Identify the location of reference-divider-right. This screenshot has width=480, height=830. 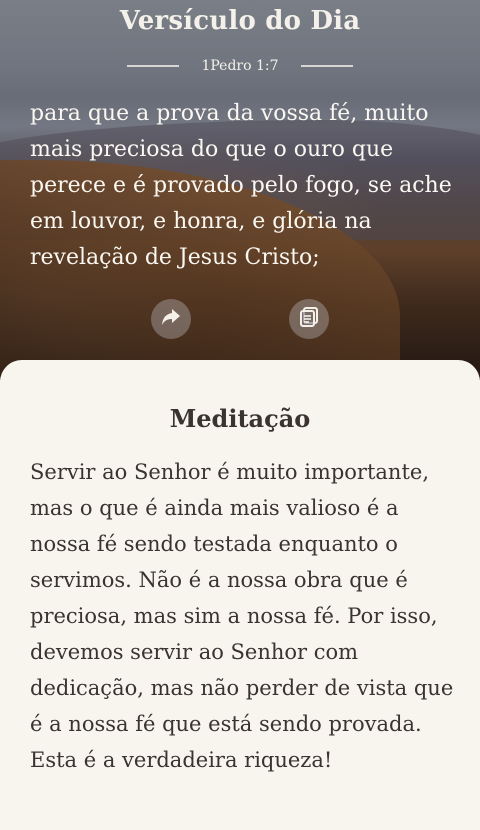
(326, 66).